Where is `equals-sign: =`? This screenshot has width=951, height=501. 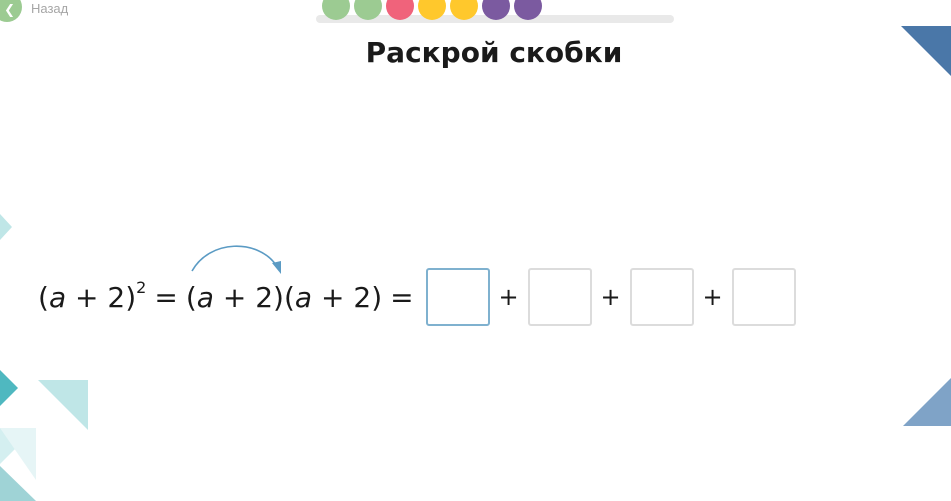 equals-sign: = is located at coordinates (166, 297).